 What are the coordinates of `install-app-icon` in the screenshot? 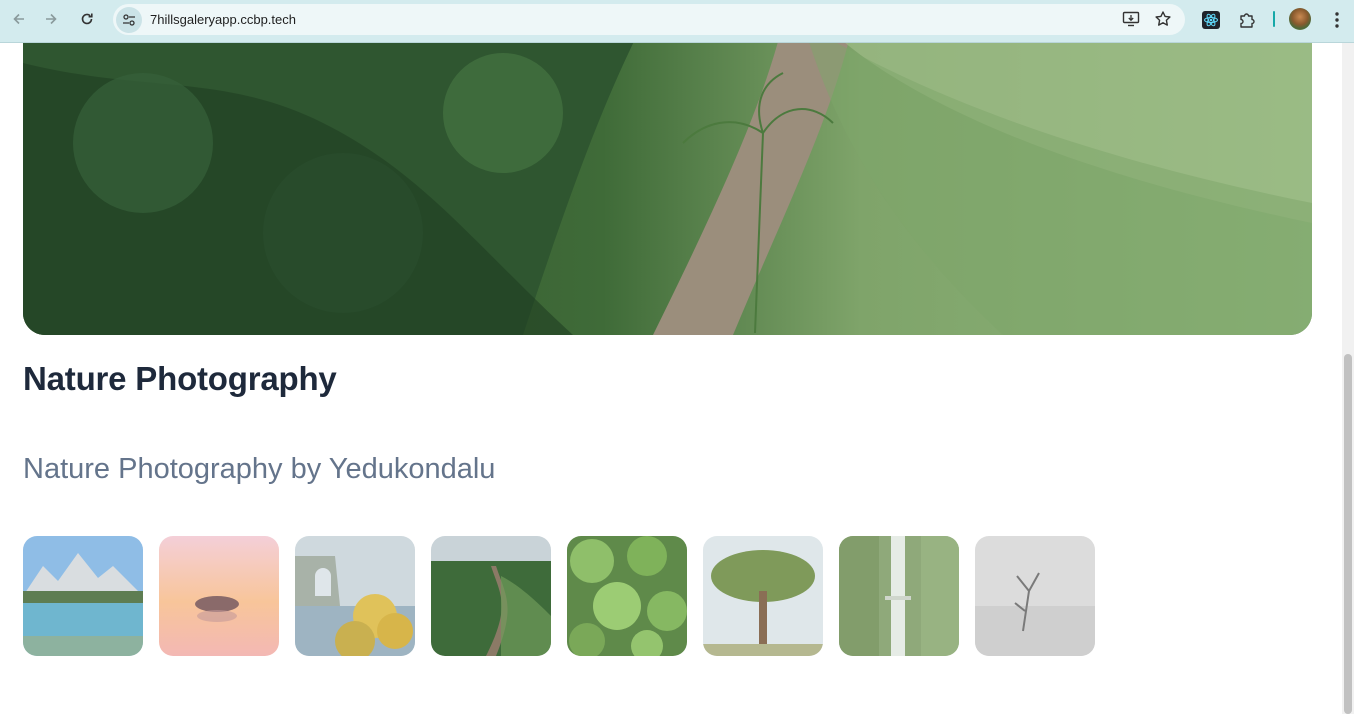 It's located at (1131, 19).